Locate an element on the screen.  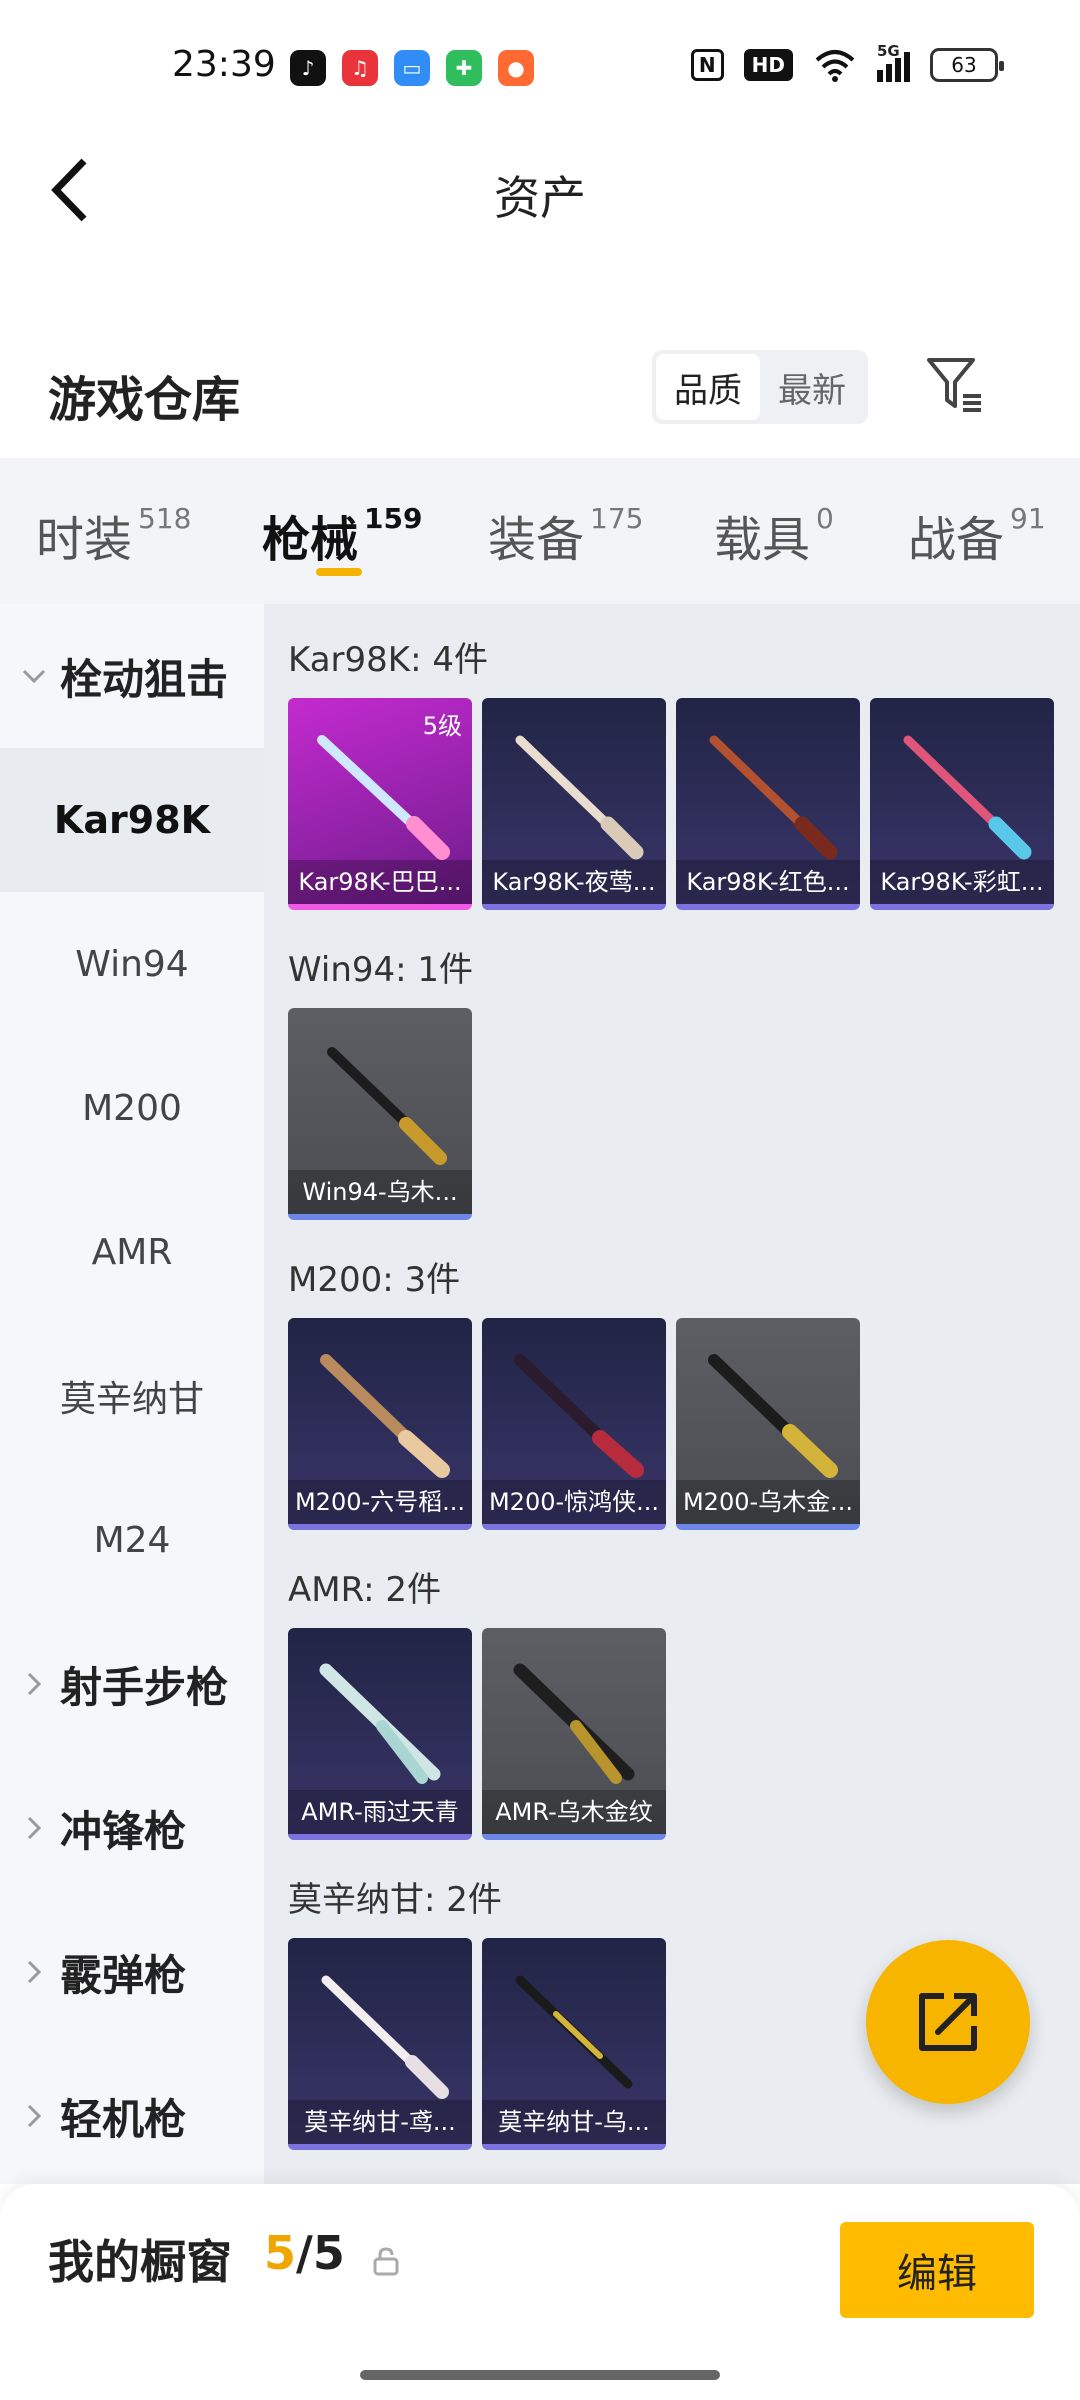
category-tabs: 时装 518 枪械 159 装备 175 载具 0 战备 91 is located at coordinates (540, 531).